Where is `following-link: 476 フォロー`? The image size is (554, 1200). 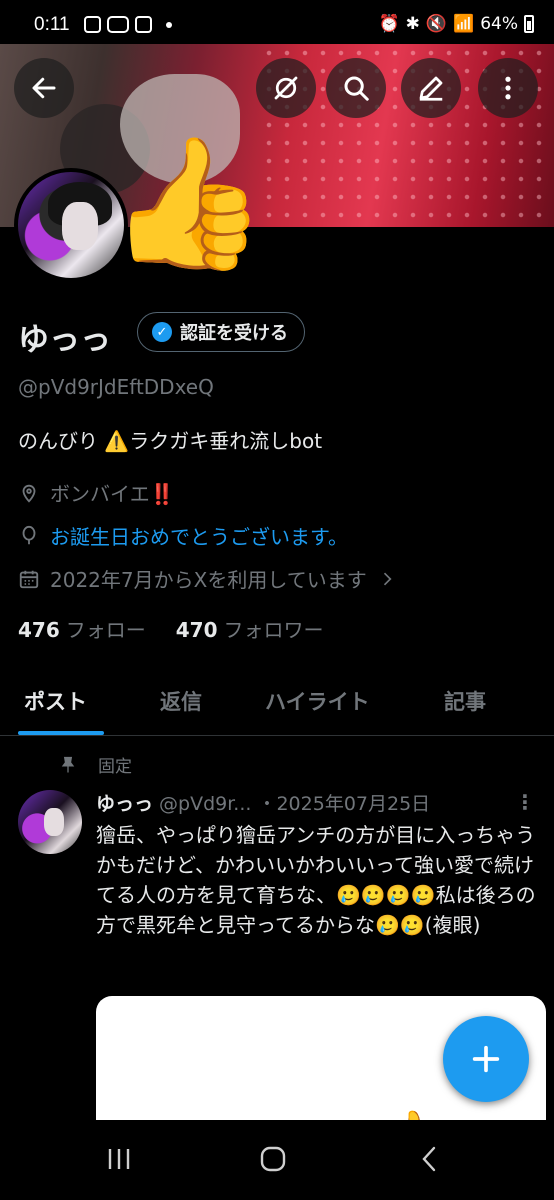 following-link: 476 フォロー is located at coordinates (82, 628).